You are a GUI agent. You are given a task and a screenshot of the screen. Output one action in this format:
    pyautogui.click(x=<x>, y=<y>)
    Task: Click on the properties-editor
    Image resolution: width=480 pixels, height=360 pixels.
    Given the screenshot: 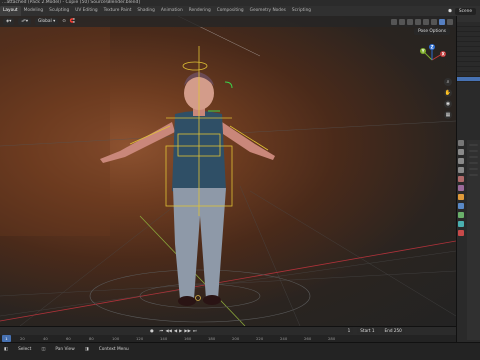 What is the action you would take?
    pyautogui.click(x=473, y=240)
    